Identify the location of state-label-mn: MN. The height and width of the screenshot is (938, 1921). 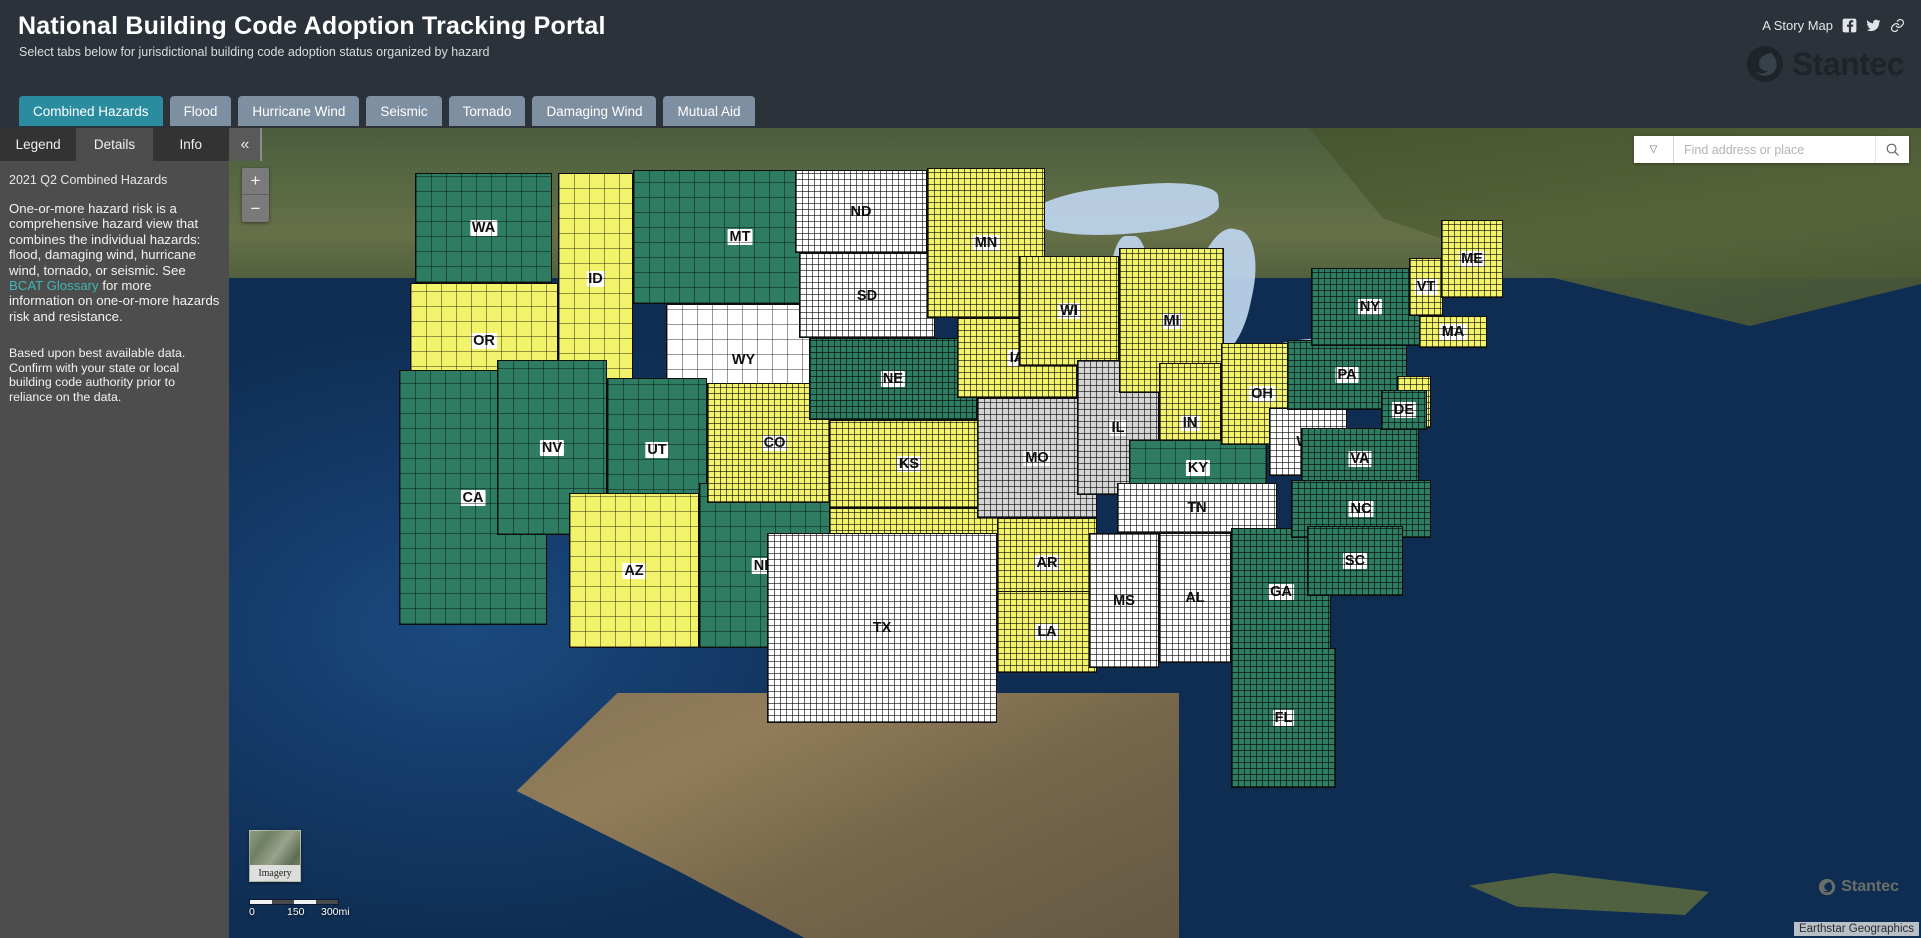
(986, 243).